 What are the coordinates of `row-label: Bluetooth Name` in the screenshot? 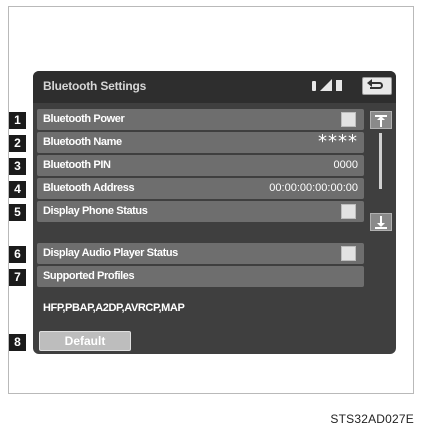 It's located at (82, 142).